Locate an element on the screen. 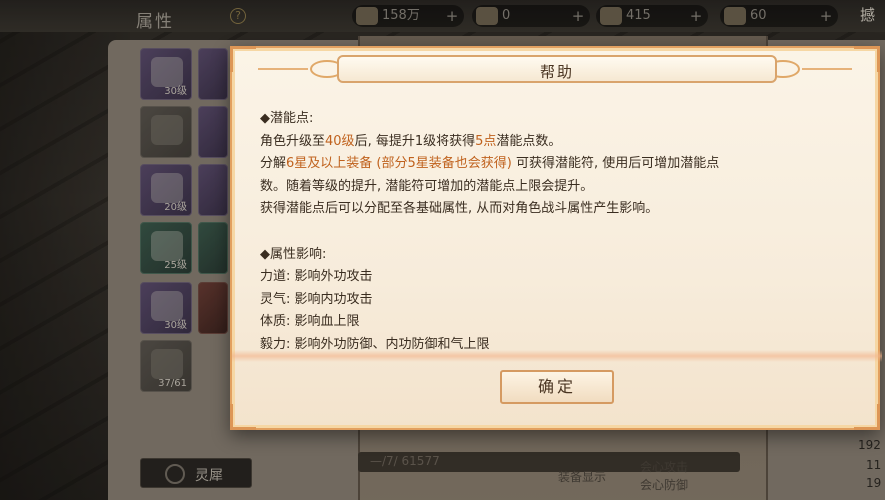 The width and height of the screenshot is (885, 500). confirm-button: 确定 is located at coordinates (557, 387).